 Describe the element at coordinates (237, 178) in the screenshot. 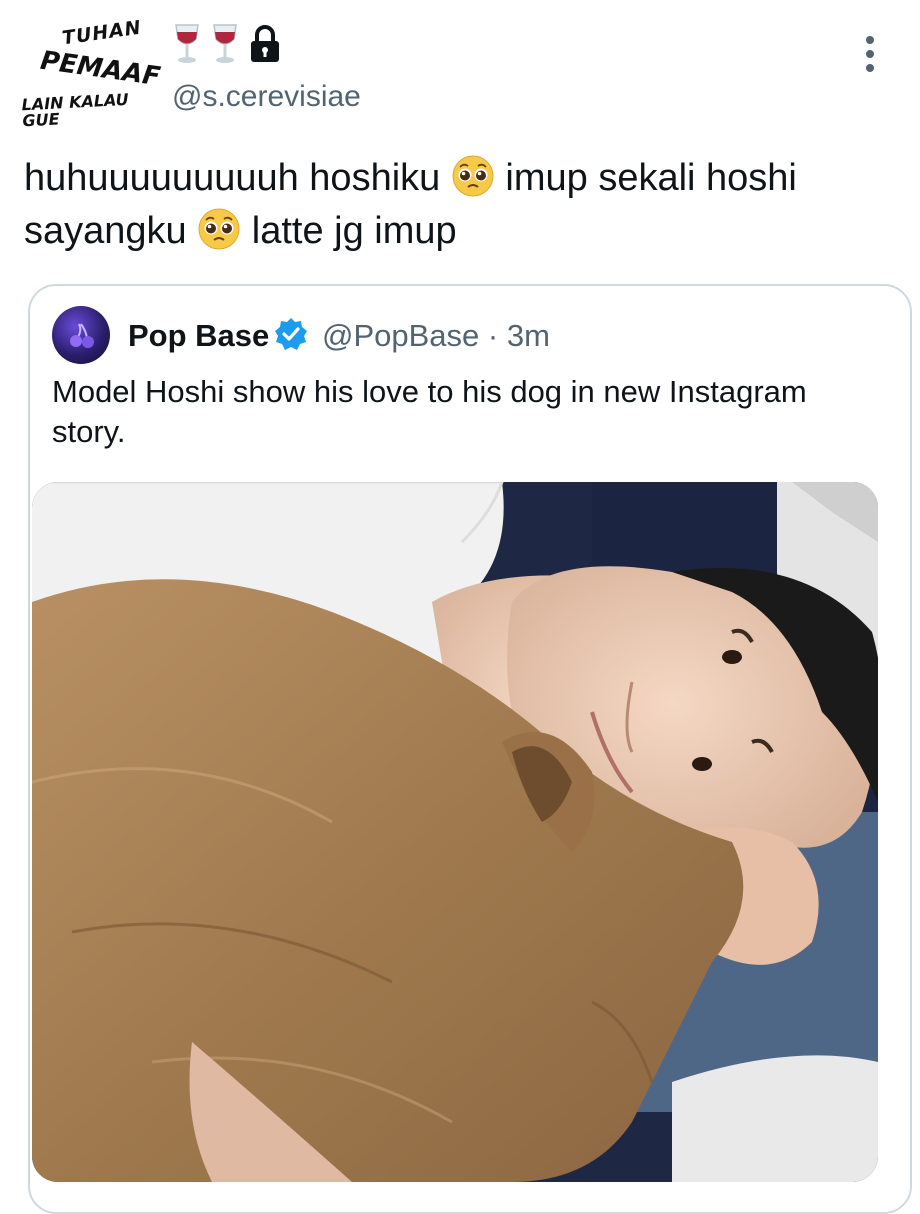

I see `tweet-text-part-1: huhuuuuuuuuuh hoshiku` at that location.